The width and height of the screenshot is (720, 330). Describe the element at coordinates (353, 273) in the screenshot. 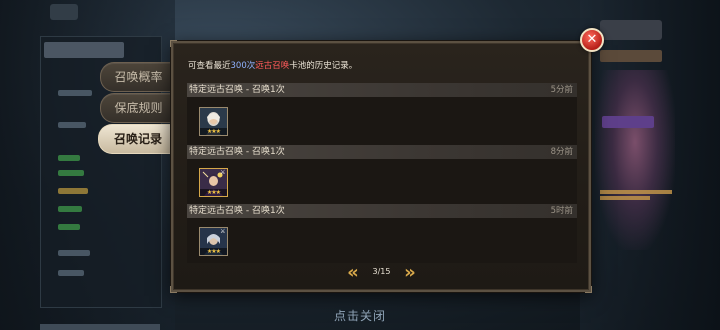

I see `double-chevron-left-icon: «` at that location.